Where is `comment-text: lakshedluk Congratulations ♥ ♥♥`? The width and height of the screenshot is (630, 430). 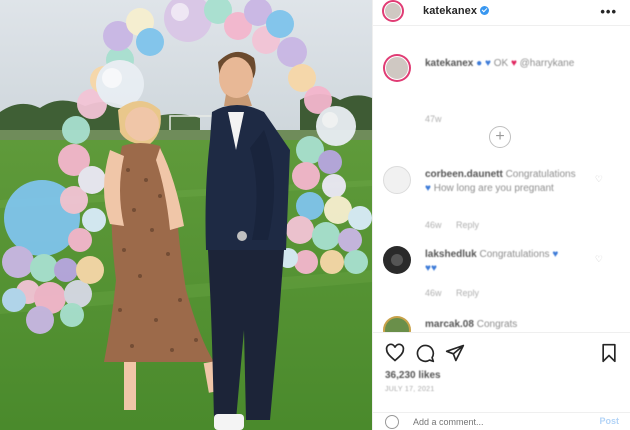 comment-text: lakshedluk Congratulations ♥ ♥♥ is located at coordinates (513, 262).